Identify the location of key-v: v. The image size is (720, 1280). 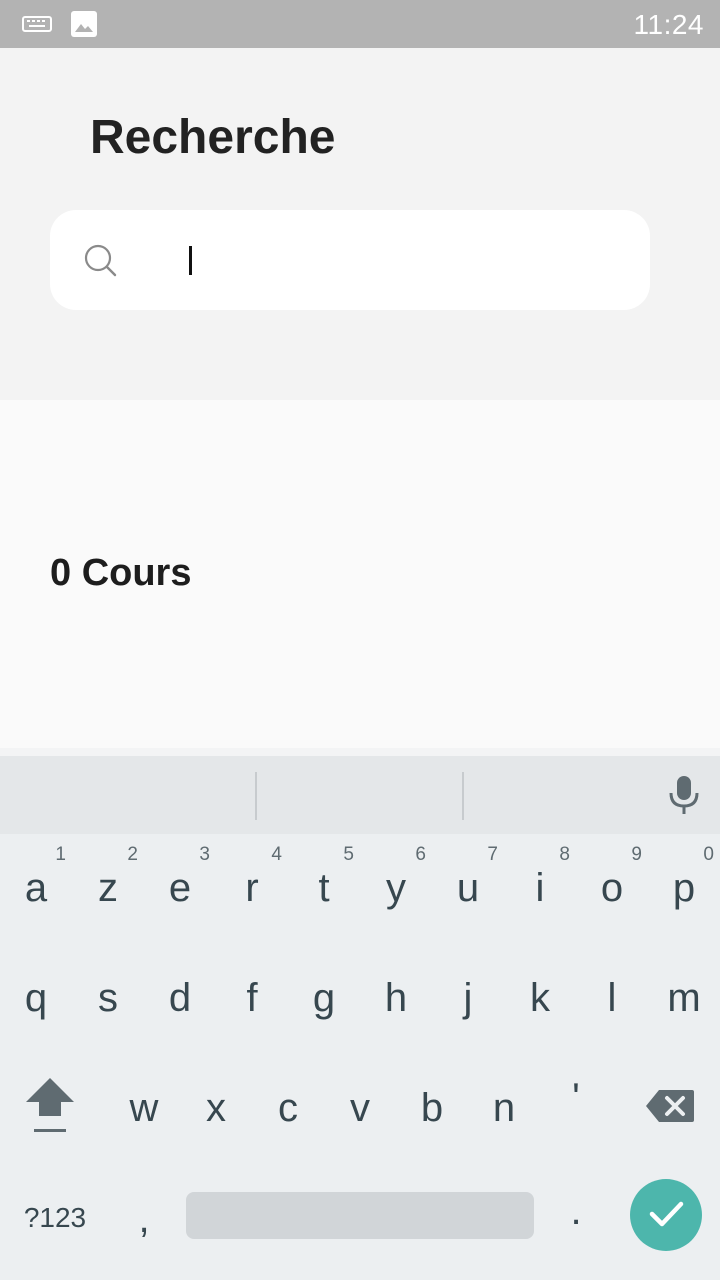
(360, 1108).